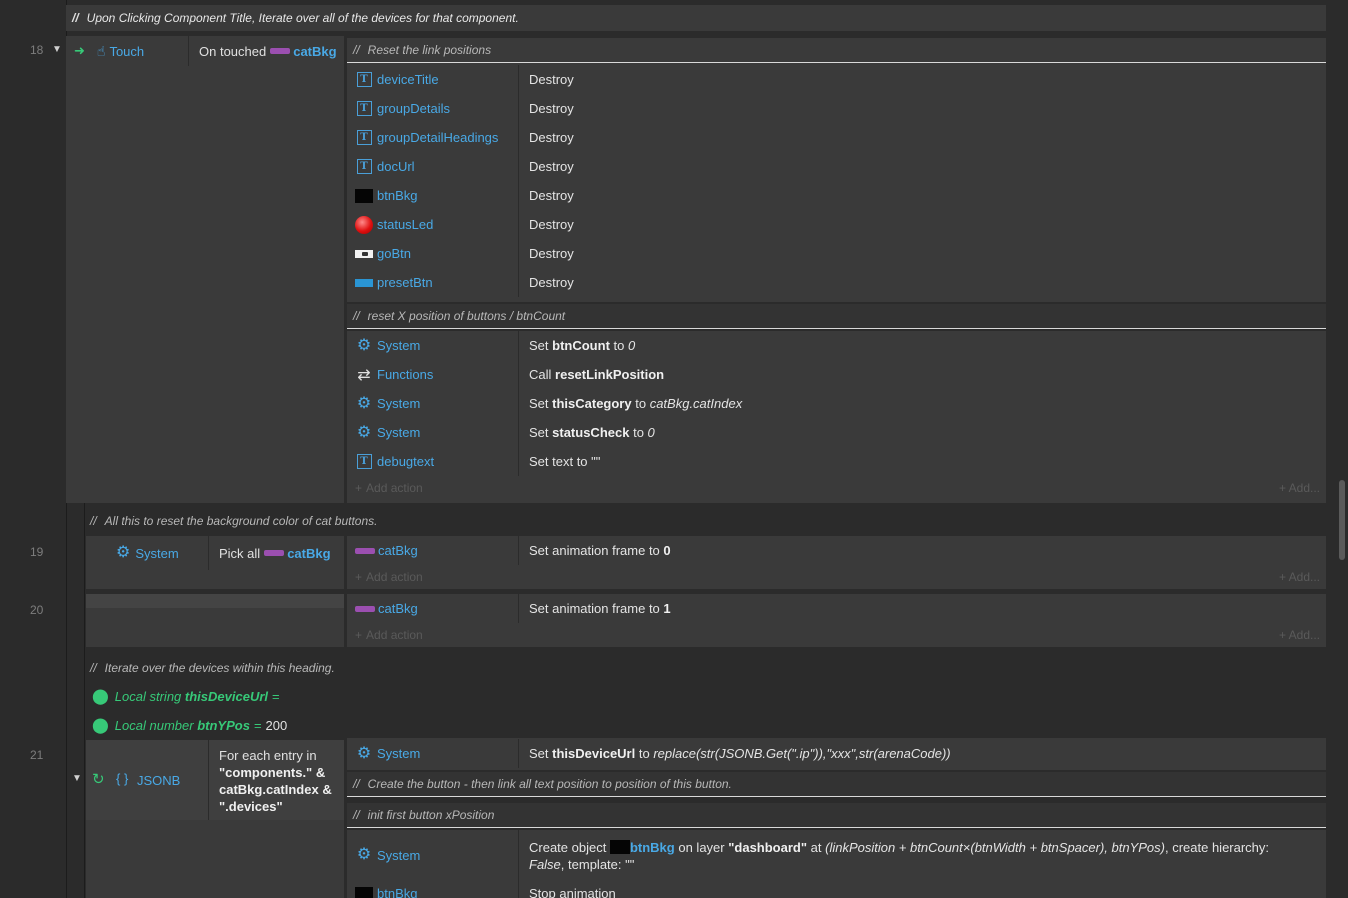 The width and height of the screenshot is (1348, 898). Describe the element at coordinates (364, 224) in the screenshot. I see `red-led-icon` at that location.